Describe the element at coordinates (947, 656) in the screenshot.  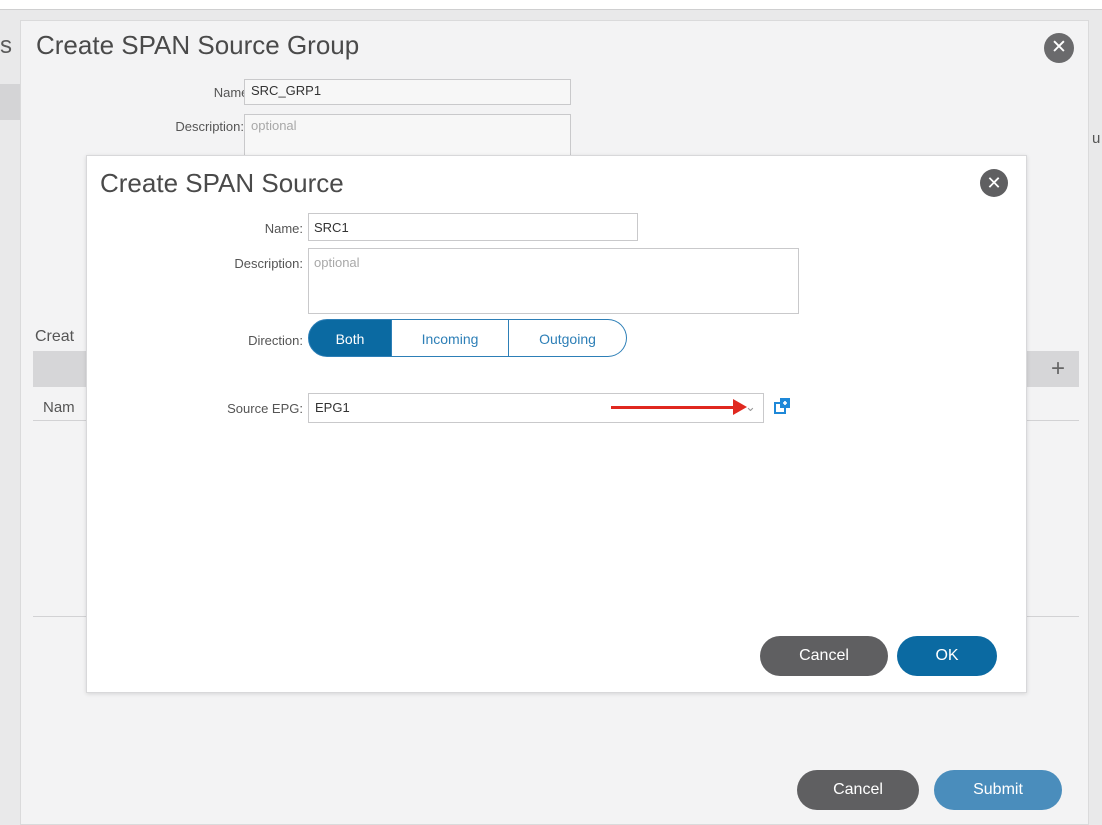
I see `ok-button: OK` at that location.